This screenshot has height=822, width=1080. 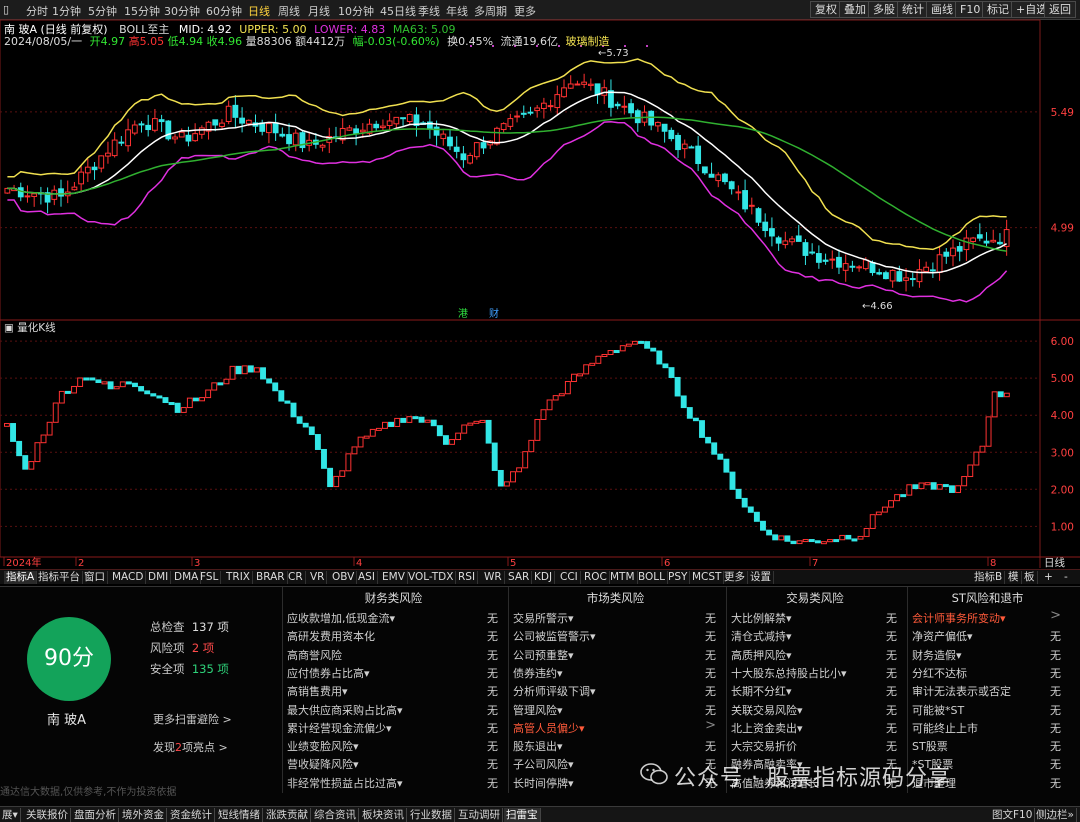 I want to click on risk-row: 公司预重整▾ 无, so click(x=614, y=654).